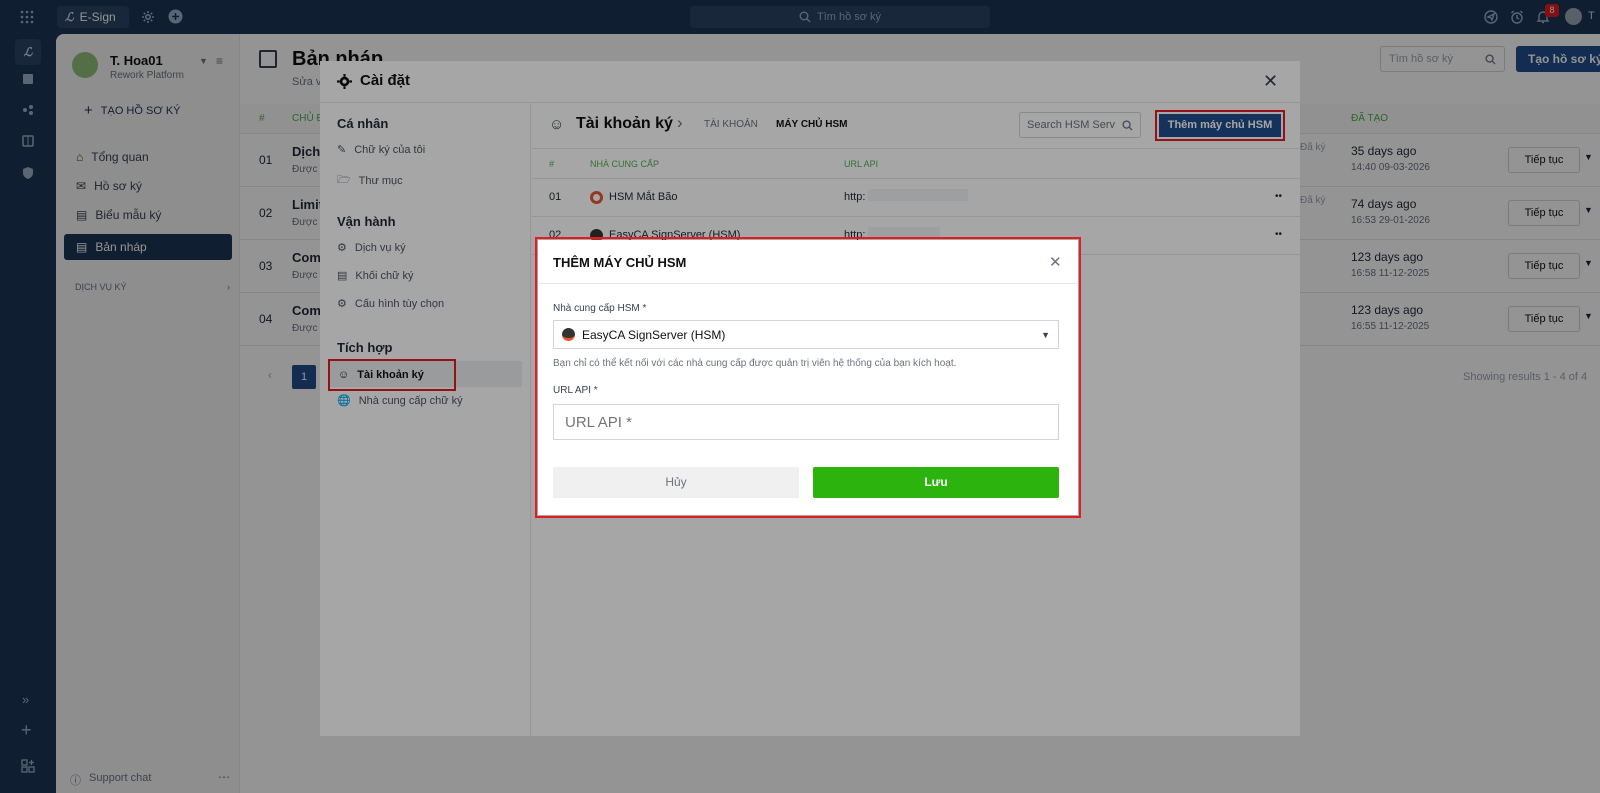  I want to click on dialog-title: THÊM MÁY CHỦ HSM, so click(620, 262).